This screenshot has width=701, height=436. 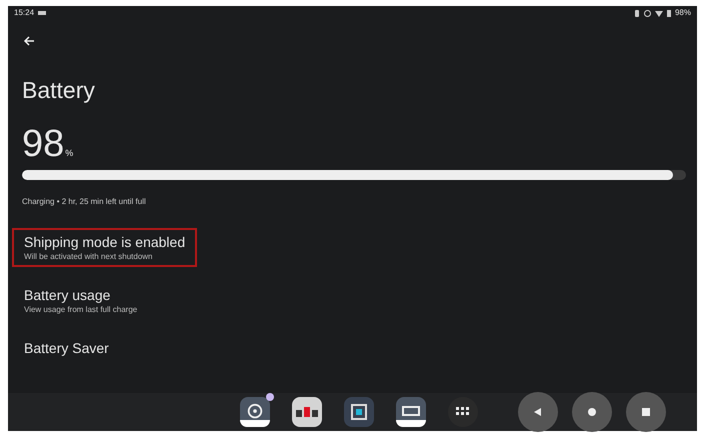 I want to click on battery-percentage: 98%, so click(x=682, y=13).